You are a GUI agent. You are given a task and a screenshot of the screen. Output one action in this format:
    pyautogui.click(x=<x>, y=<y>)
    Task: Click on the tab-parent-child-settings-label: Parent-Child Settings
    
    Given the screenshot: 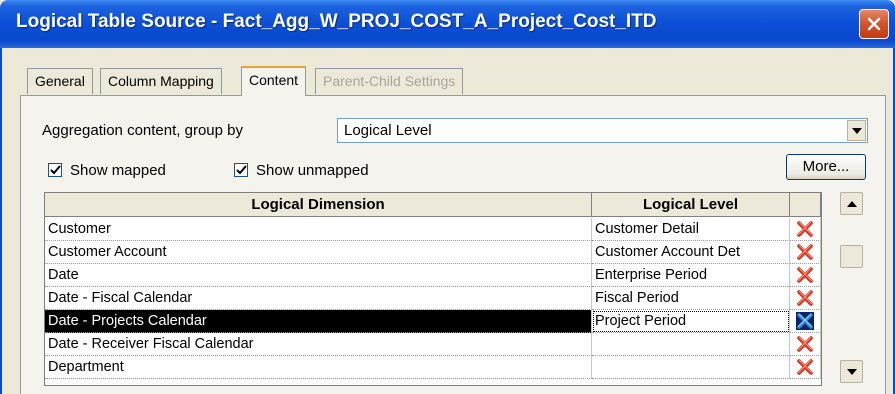 What is the action you would take?
    pyautogui.click(x=389, y=81)
    